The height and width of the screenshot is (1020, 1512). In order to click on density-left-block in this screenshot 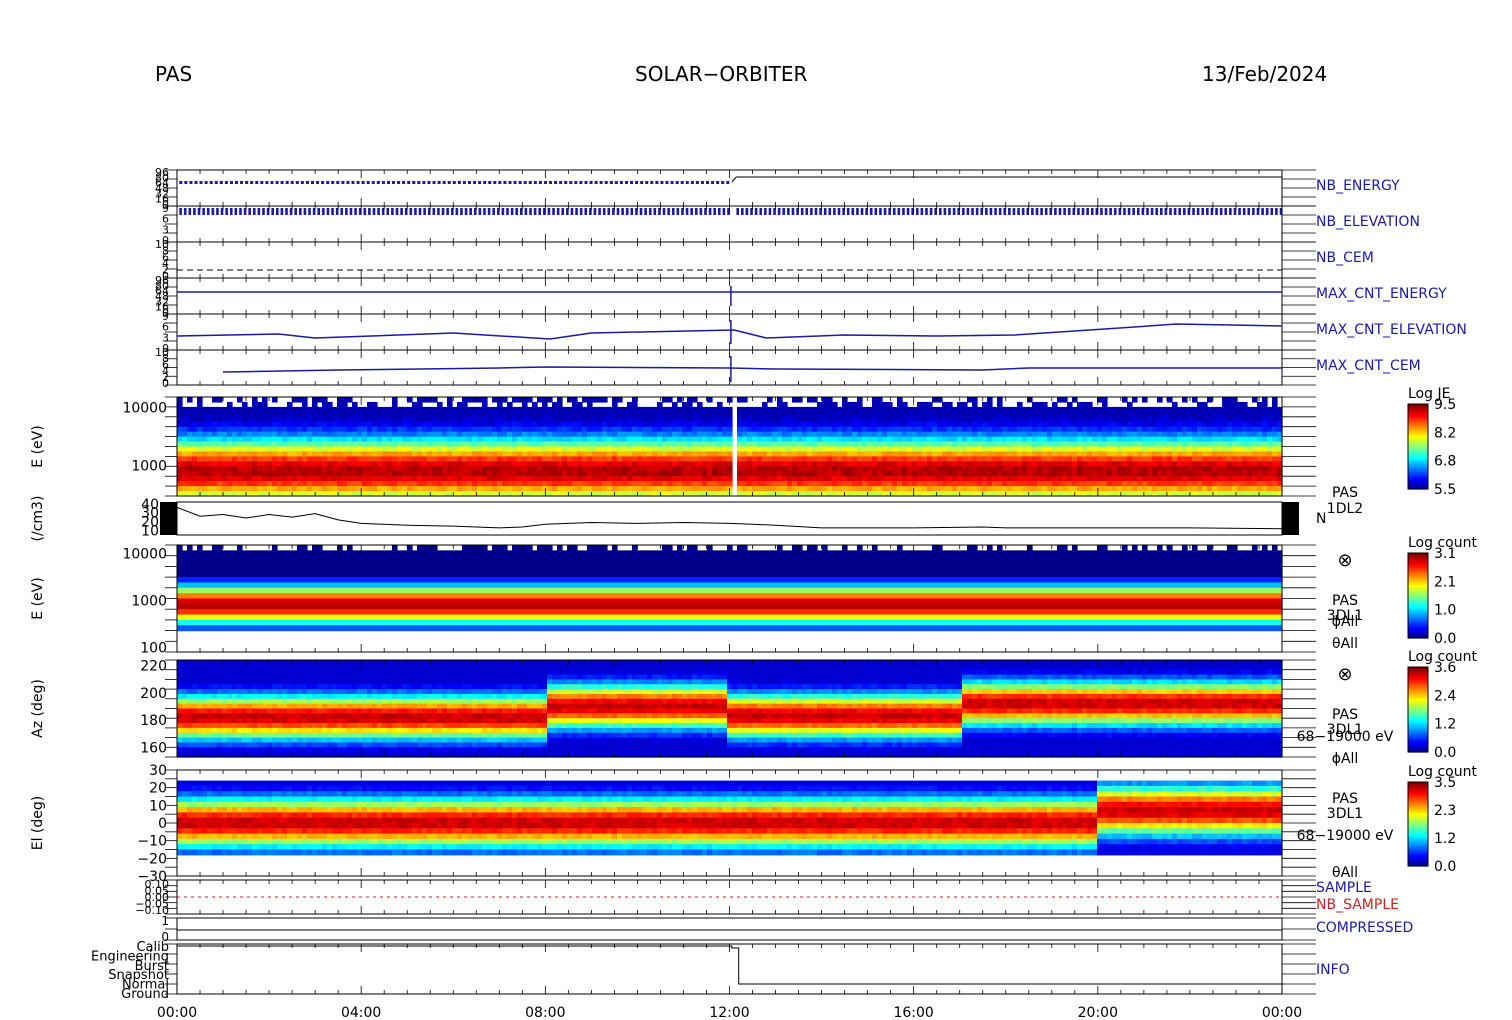, I will do `click(168, 518)`.